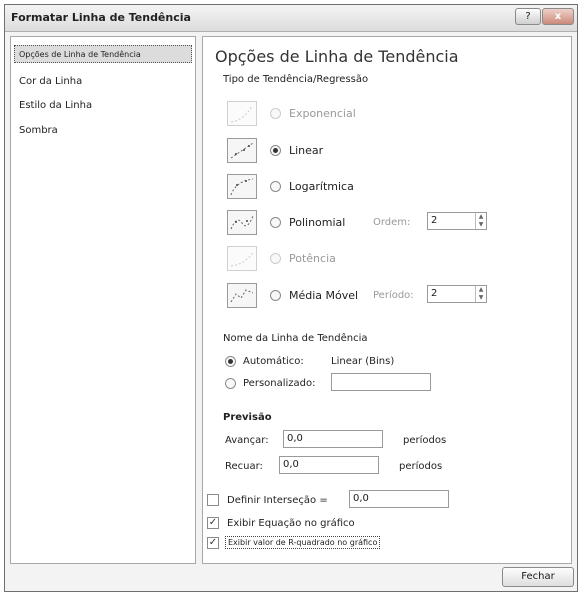 The image size is (584, 598). I want to click on option-label-exponential: Exponencial, so click(322, 113).